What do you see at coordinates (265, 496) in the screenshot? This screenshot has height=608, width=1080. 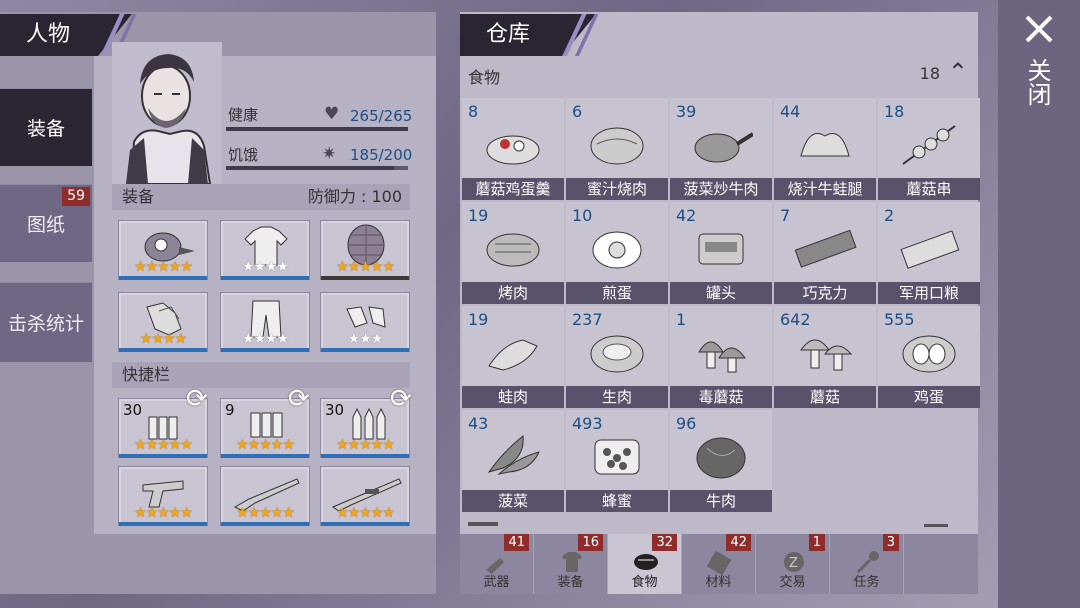 I see `quick-slot-5: ★★★★★` at bounding box center [265, 496].